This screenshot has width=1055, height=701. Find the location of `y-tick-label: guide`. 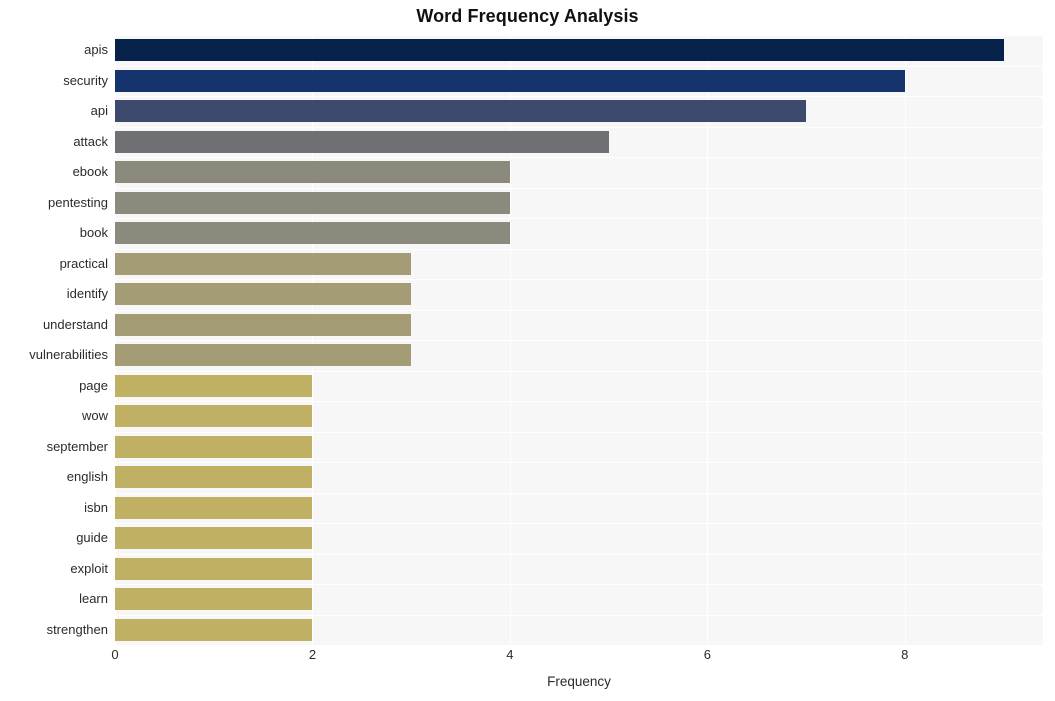

y-tick-label: guide is located at coordinates (92, 538).